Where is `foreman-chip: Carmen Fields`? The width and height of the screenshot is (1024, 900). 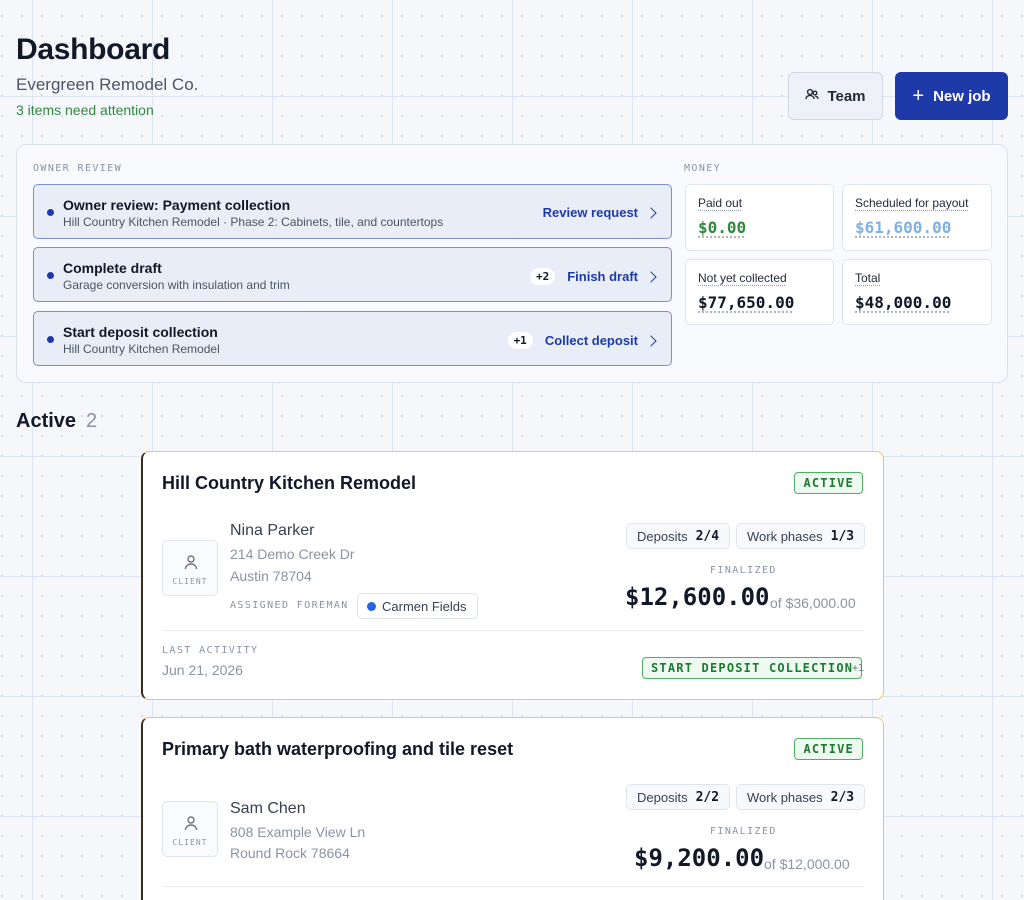 foreman-chip: Carmen Fields is located at coordinates (417, 606).